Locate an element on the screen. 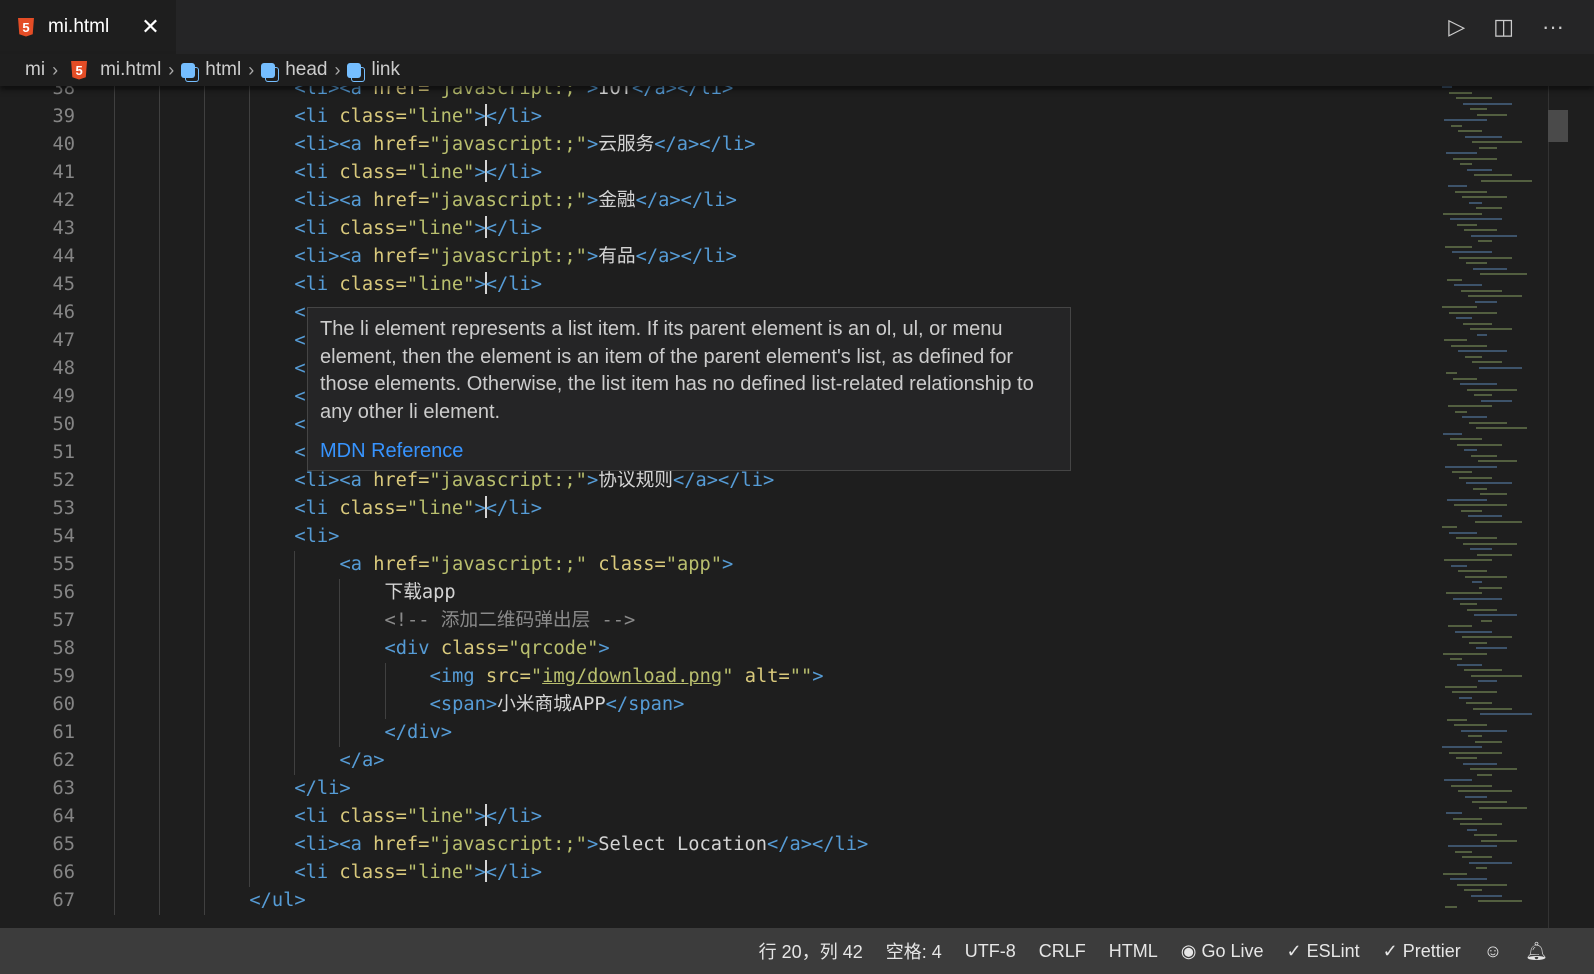  code-line: 62 </a> is located at coordinates (715, 761).